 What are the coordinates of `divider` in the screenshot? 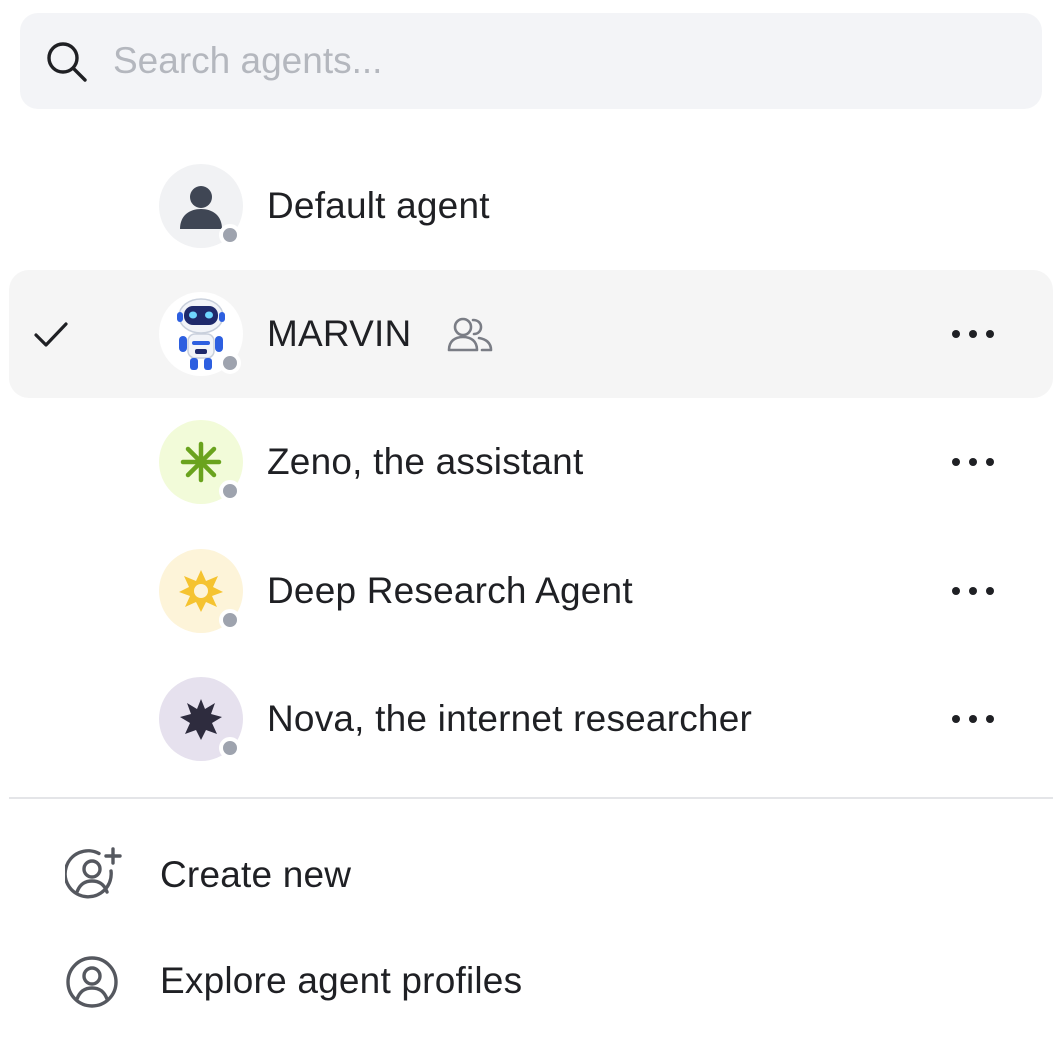 It's located at (531, 798).